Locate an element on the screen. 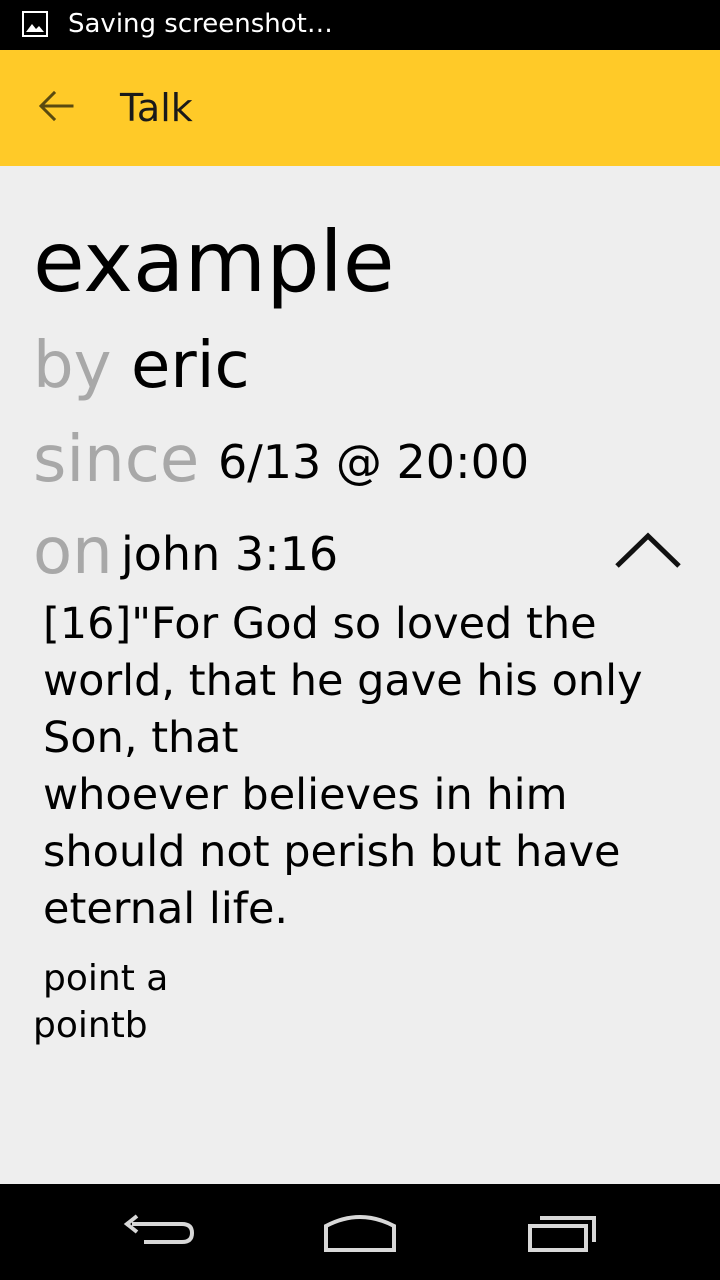  nav-home-icon is located at coordinates (360, 1233).